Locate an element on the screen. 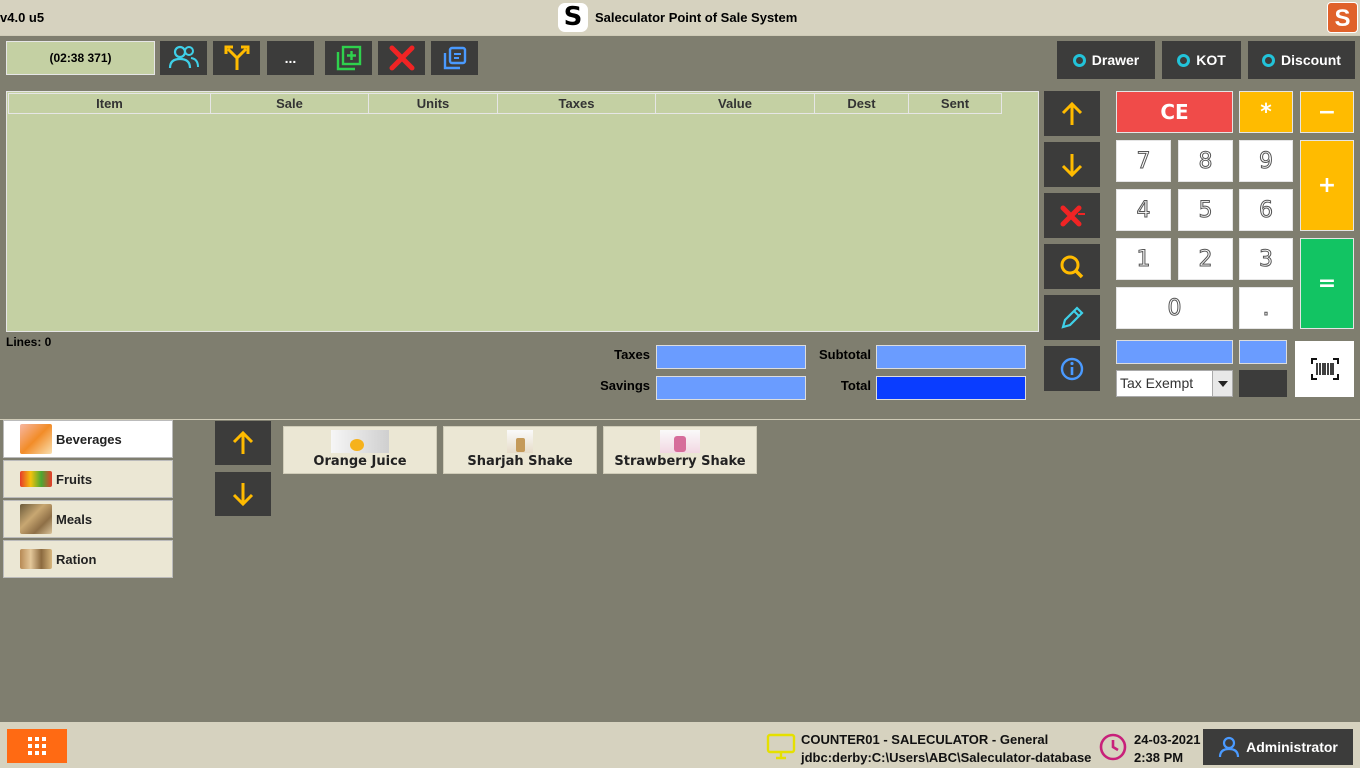  copy-ticket-button is located at coordinates (454, 58).